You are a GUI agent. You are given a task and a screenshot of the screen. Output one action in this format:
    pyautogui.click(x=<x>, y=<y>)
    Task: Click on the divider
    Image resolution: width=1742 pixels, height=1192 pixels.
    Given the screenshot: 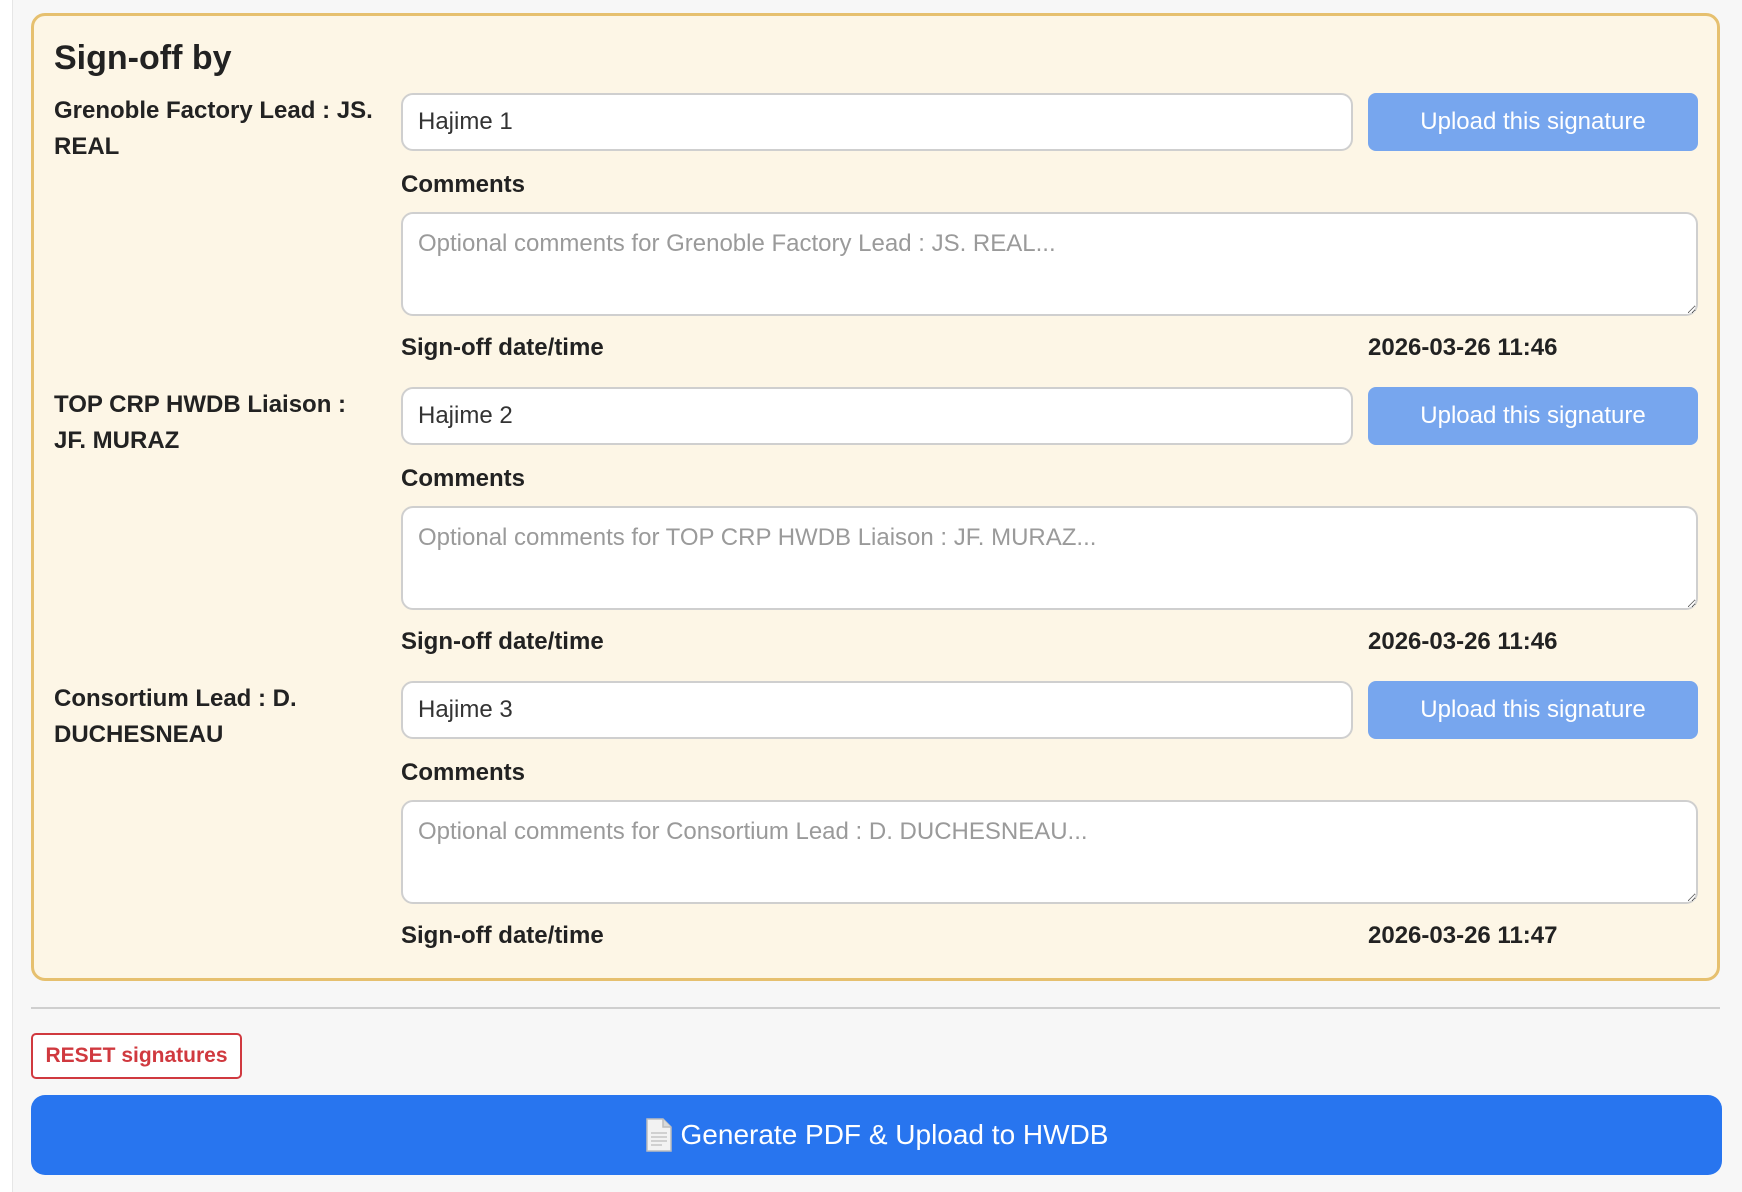 What is the action you would take?
    pyautogui.click(x=875, y=1008)
    